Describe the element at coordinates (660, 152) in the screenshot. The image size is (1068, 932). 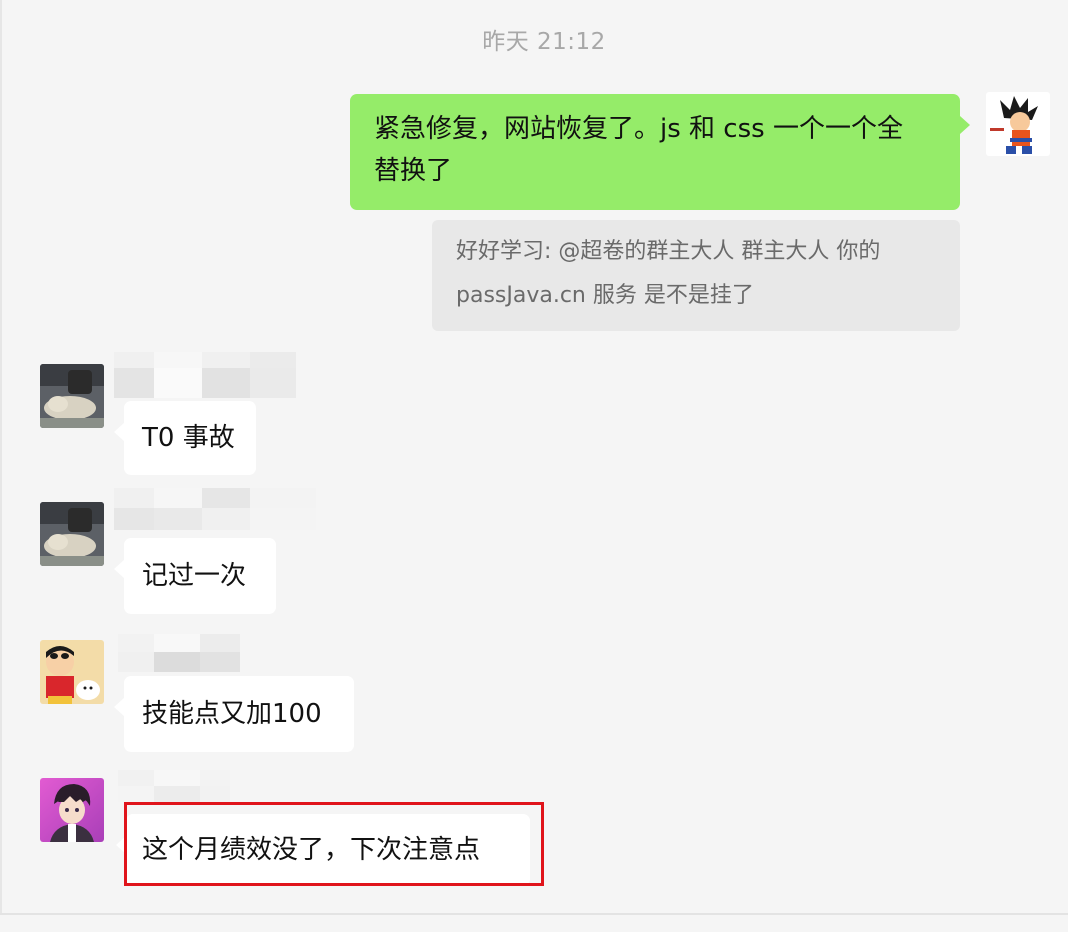
I see `self-message-bubble: 紧急修复，网站恢复了。js 和 css 一个一个全 替换了` at that location.